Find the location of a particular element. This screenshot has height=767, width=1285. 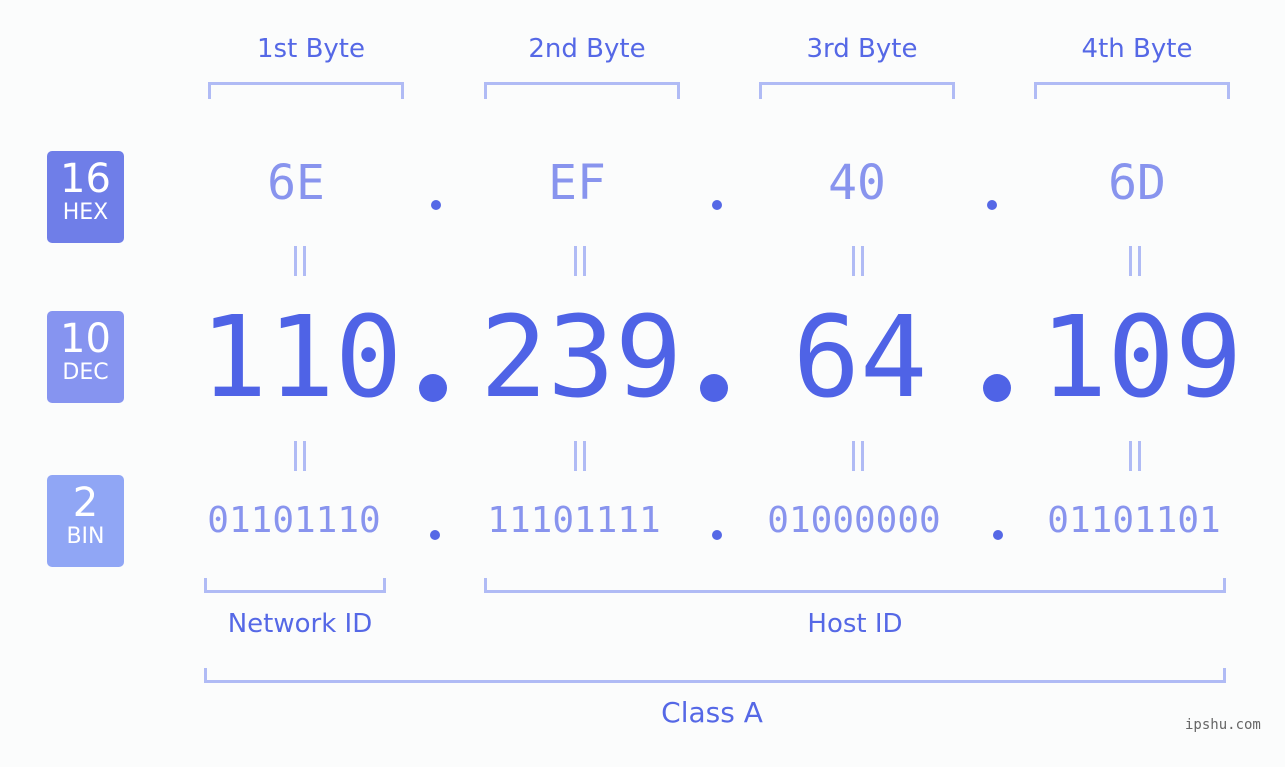

bin-label: BIN is located at coordinates (85, 536).